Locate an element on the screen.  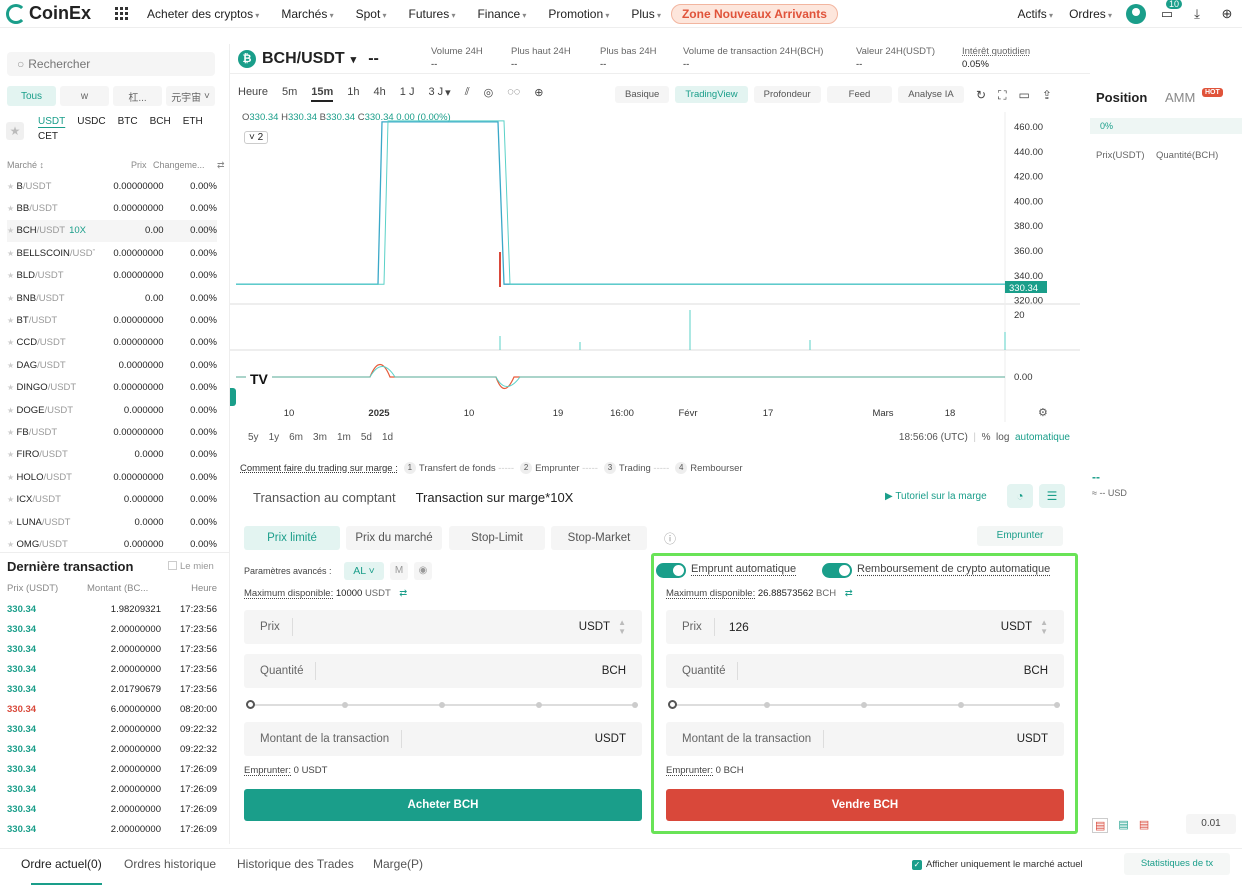
nav-more: Plus is located at coordinates (646, 14).